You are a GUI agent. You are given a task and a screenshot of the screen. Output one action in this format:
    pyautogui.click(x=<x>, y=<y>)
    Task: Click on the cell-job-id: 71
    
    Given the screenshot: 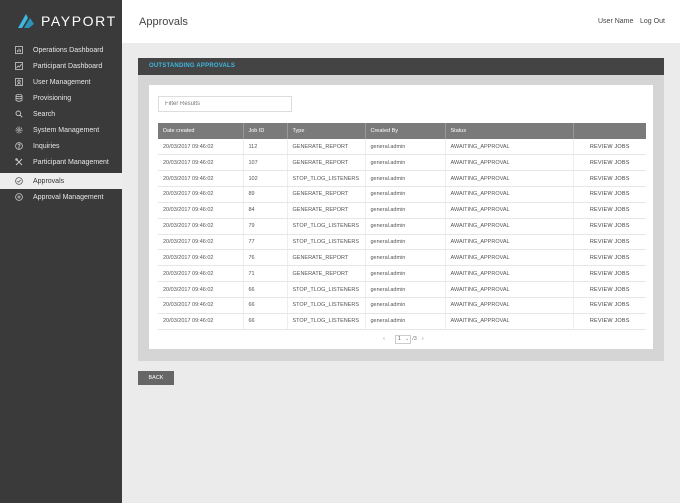 What is the action you would take?
    pyautogui.click(x=265, y=274)
    